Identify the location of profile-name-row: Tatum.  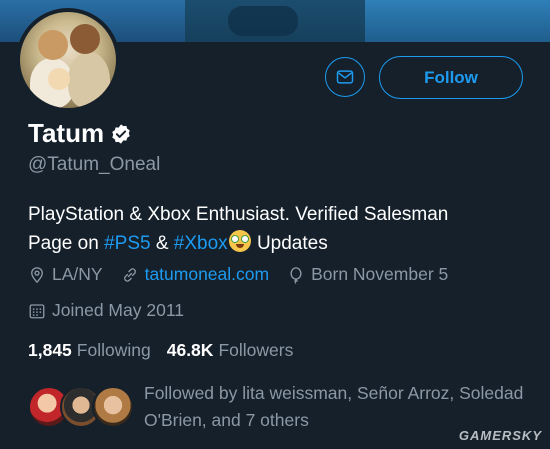
(80, 133).